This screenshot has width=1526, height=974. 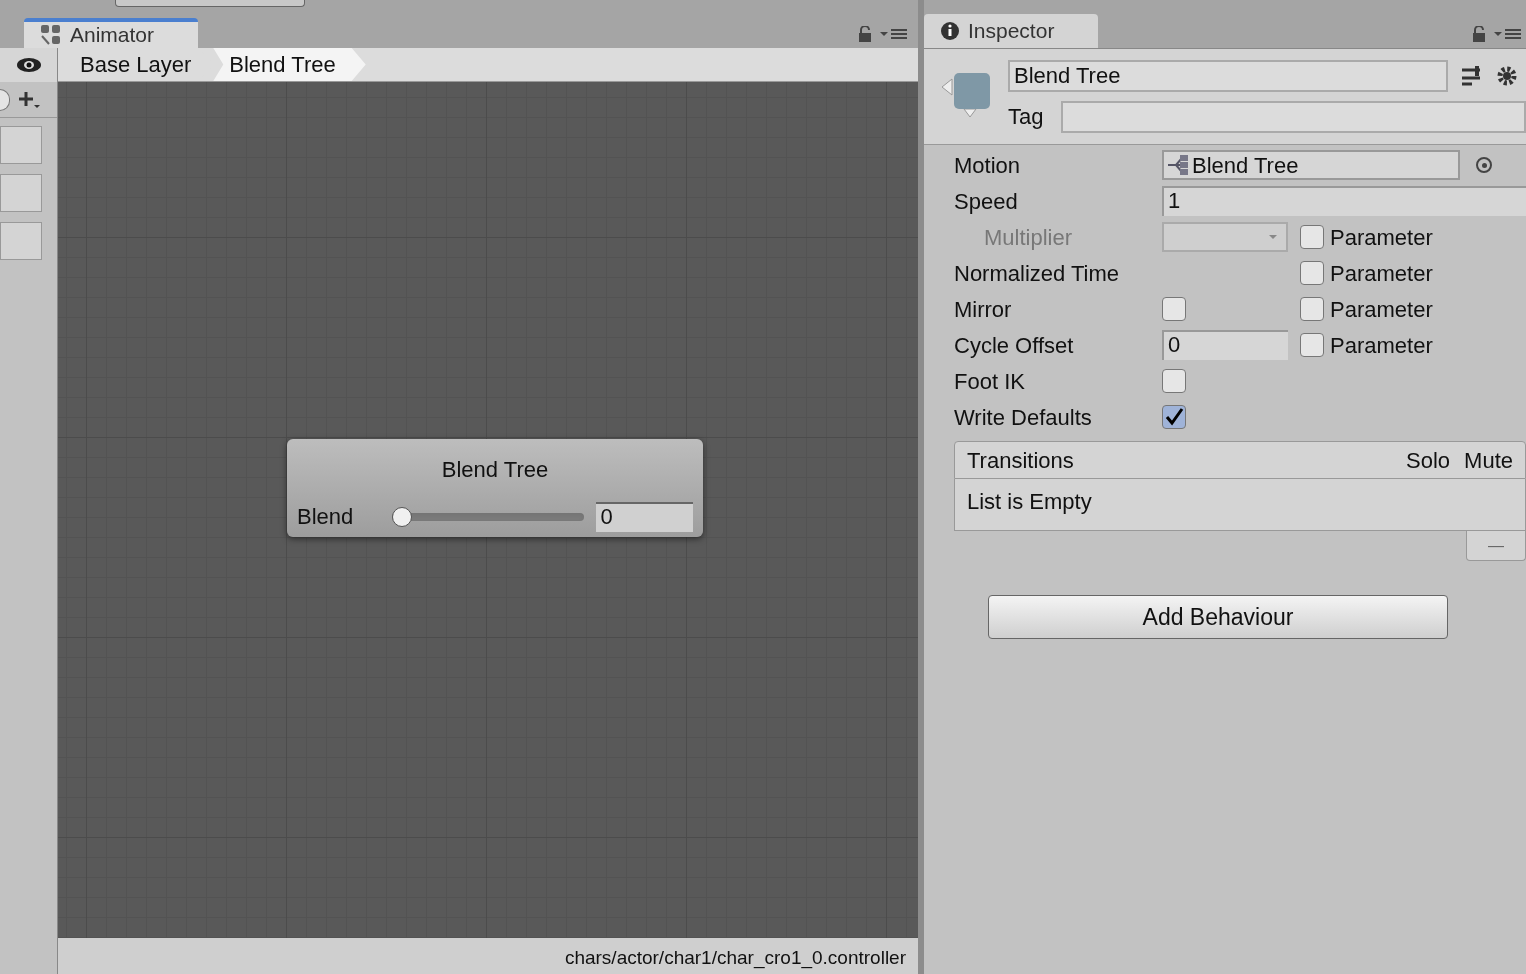 What do you see at coordinates (1273, 237) in the screenshot?
I see `caret-icon` at bounding box center [1273, 237].